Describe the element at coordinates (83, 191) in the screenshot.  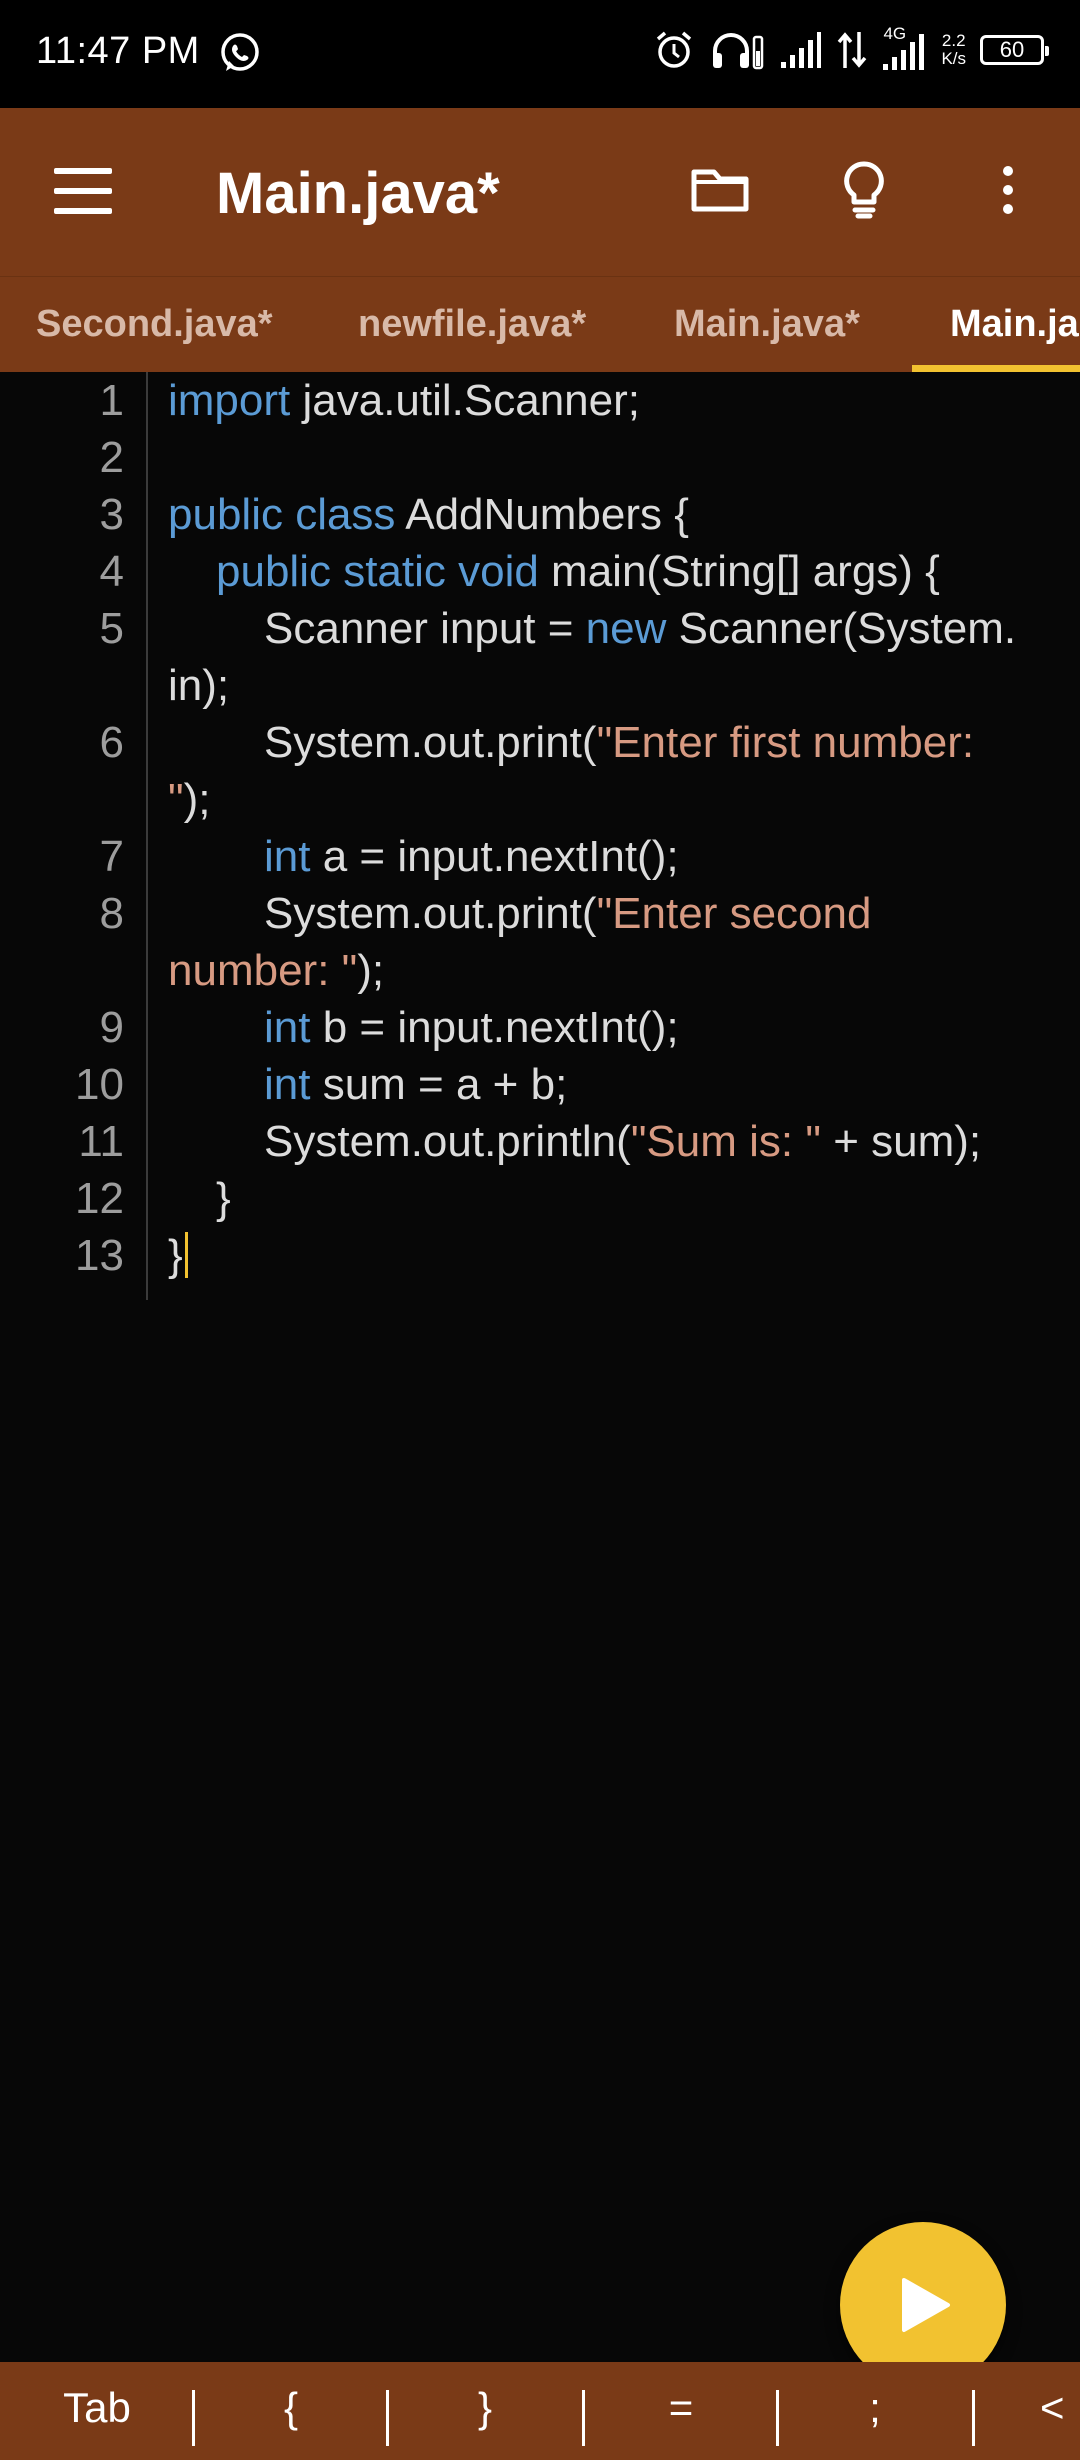
I see `menu-icon` at that location.